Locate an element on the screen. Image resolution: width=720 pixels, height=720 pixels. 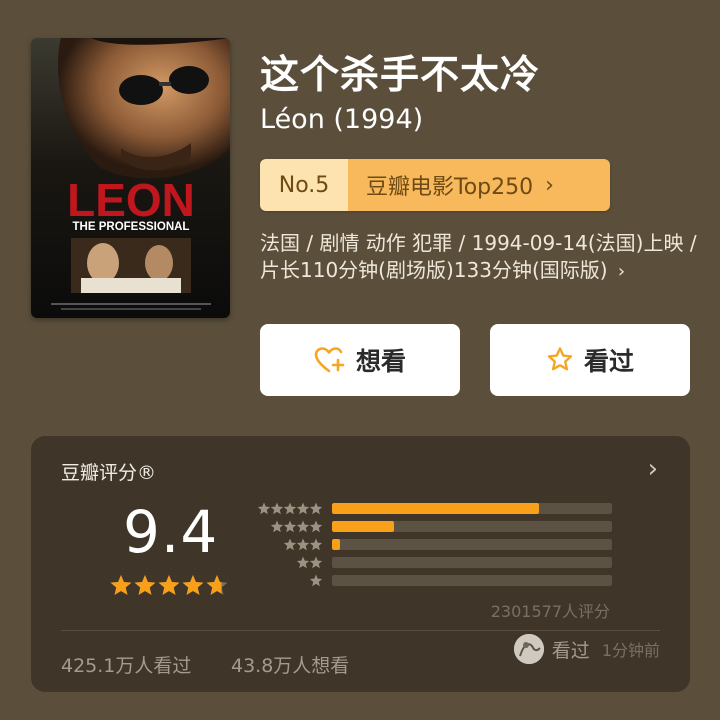
divider is located at coordinates (360, 630).